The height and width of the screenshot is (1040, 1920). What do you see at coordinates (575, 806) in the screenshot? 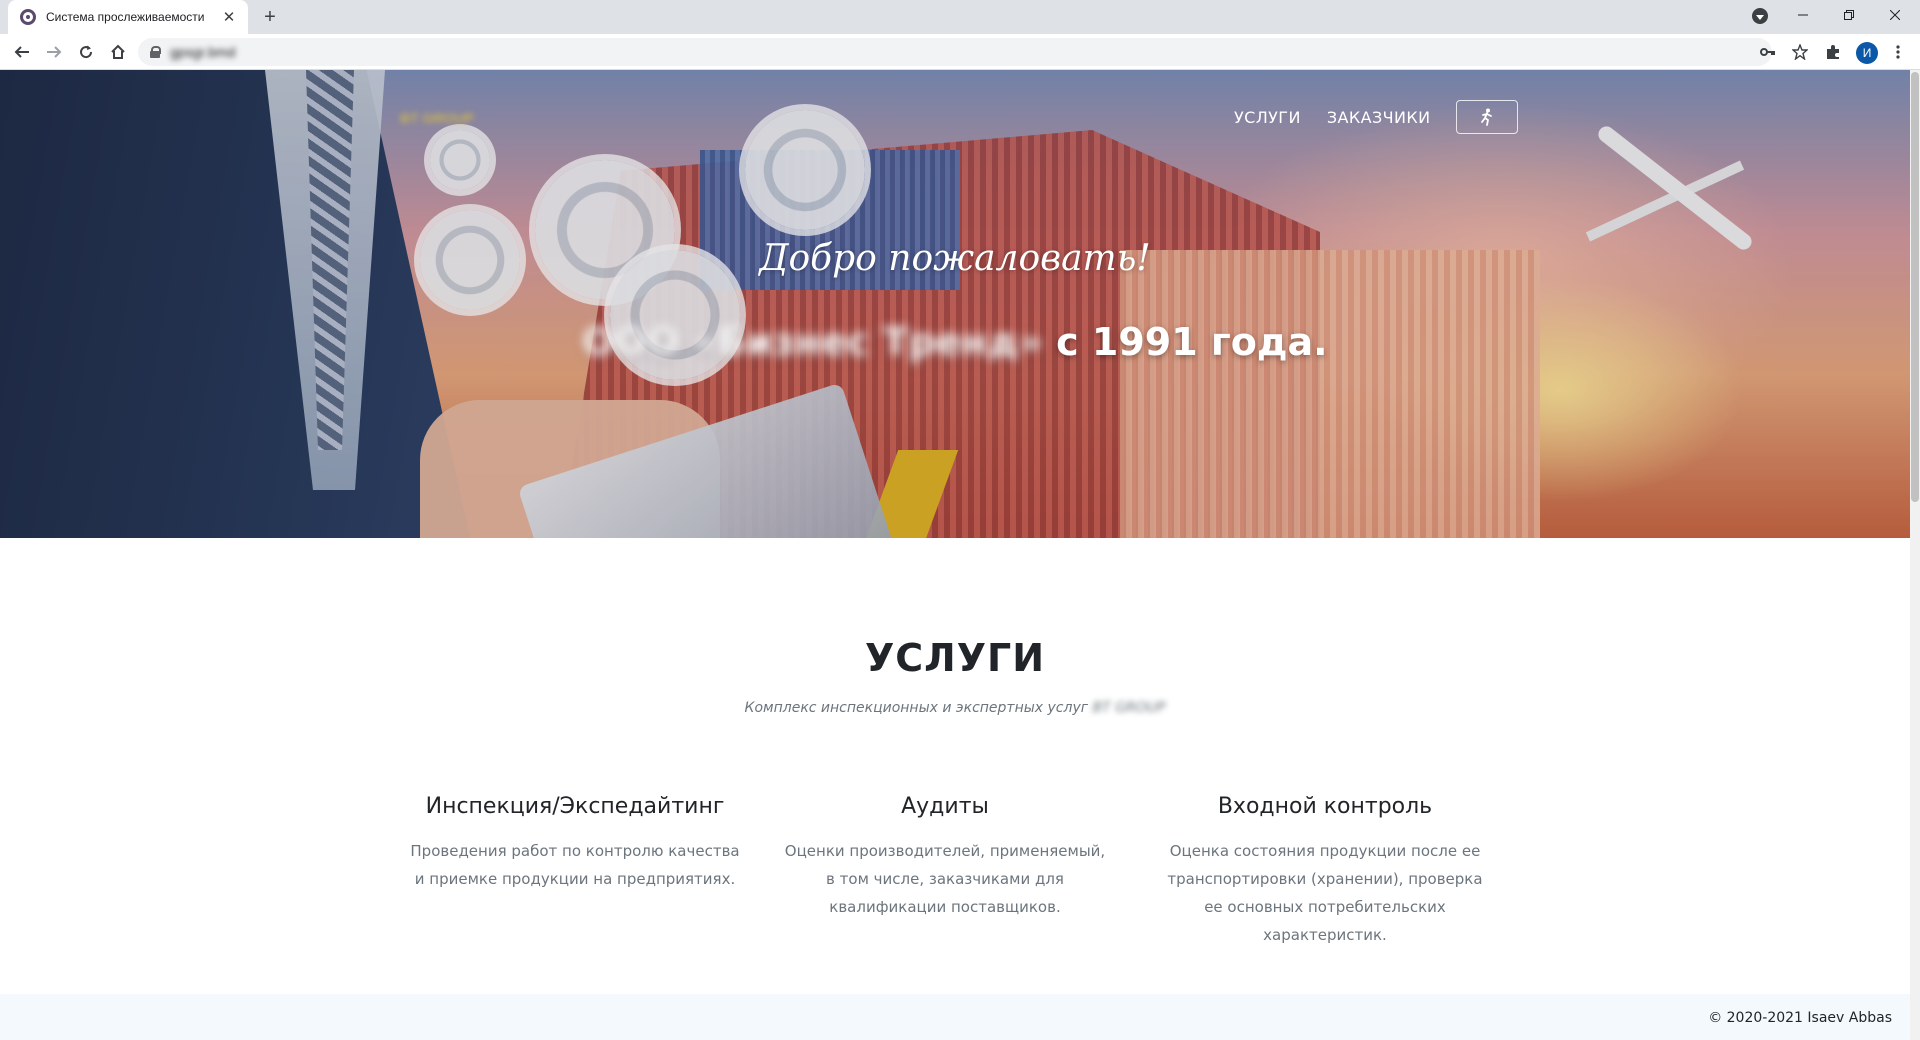
I see `service-title: Инспекция/Экспедайтинг` at bounding box center [575, 806].